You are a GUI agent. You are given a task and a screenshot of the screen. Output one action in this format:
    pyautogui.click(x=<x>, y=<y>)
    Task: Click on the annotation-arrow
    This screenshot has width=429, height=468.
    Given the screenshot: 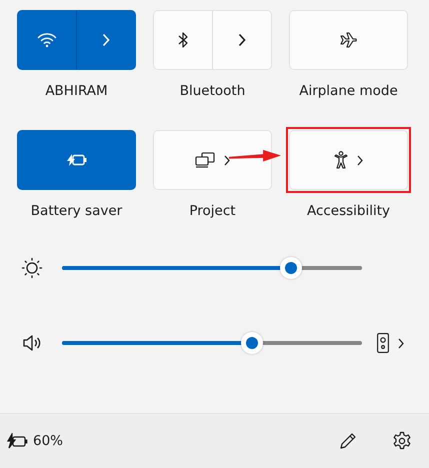 What is the action you would take?
    pyautogui.click(x=255, y=155)
    